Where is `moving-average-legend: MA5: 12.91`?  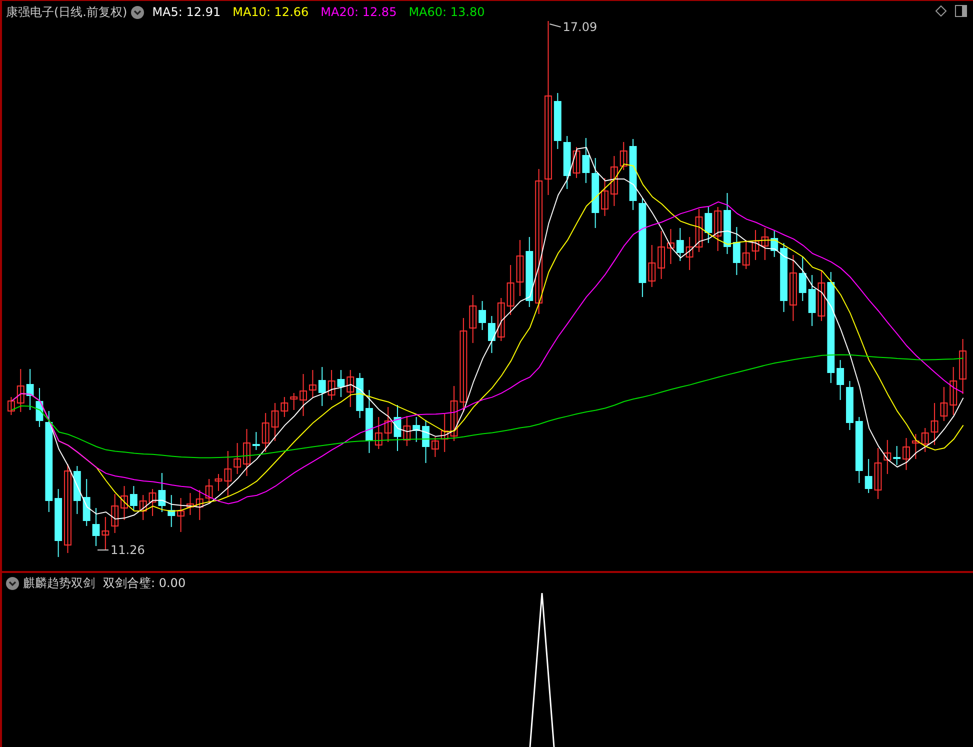 moving-average-legend: MA5: 12.91 is located at coordinates (186, 12).